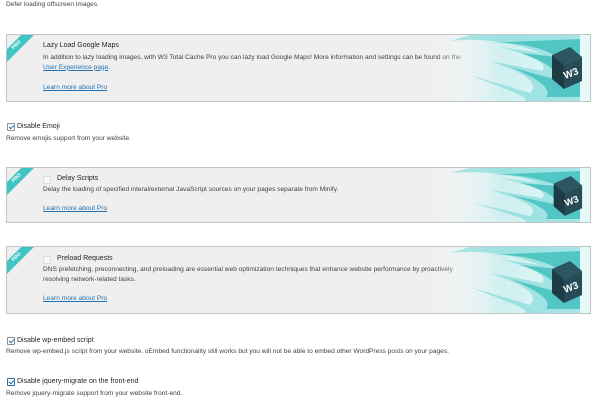  I want to click on promo-title: Lazy Load Google Maps, so click(81, 45).